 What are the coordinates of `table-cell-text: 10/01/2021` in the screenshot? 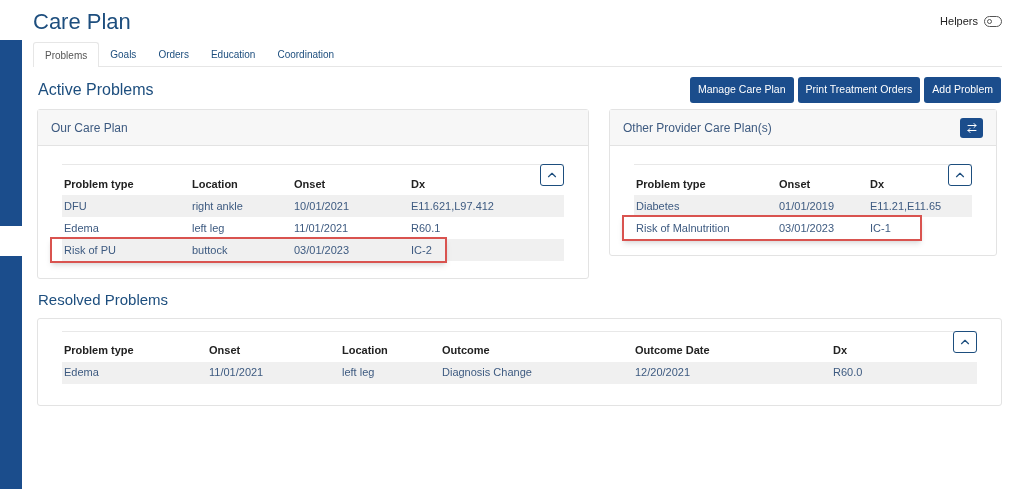 It's located at (322, 206).